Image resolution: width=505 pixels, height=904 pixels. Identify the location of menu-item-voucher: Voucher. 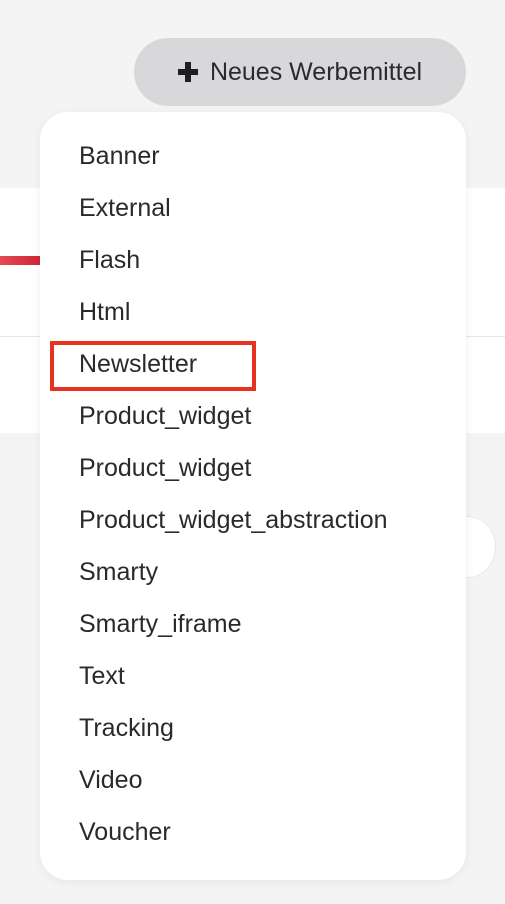
(253, 832).